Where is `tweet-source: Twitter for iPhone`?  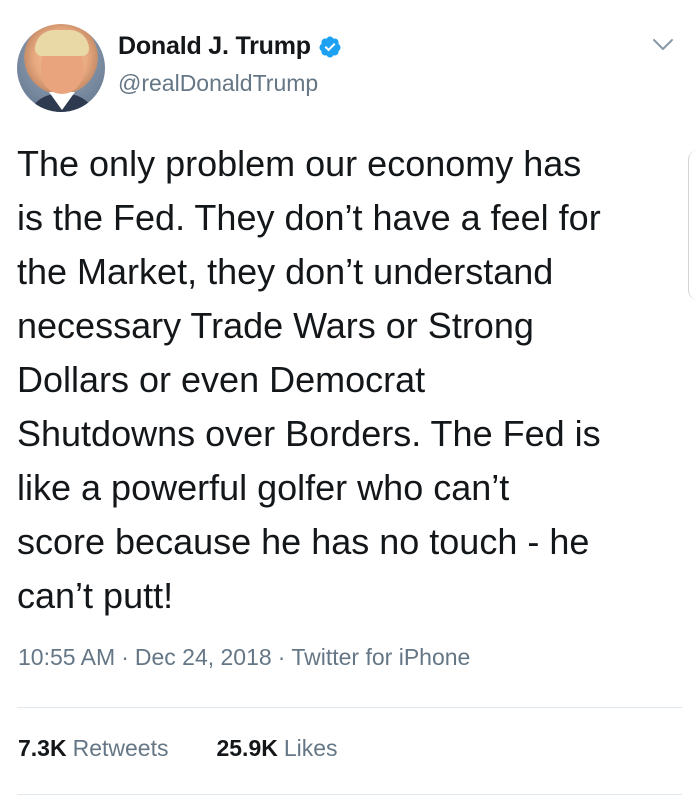 tweet-source: Twitter for iPhone is located at coordinates (380, 657).